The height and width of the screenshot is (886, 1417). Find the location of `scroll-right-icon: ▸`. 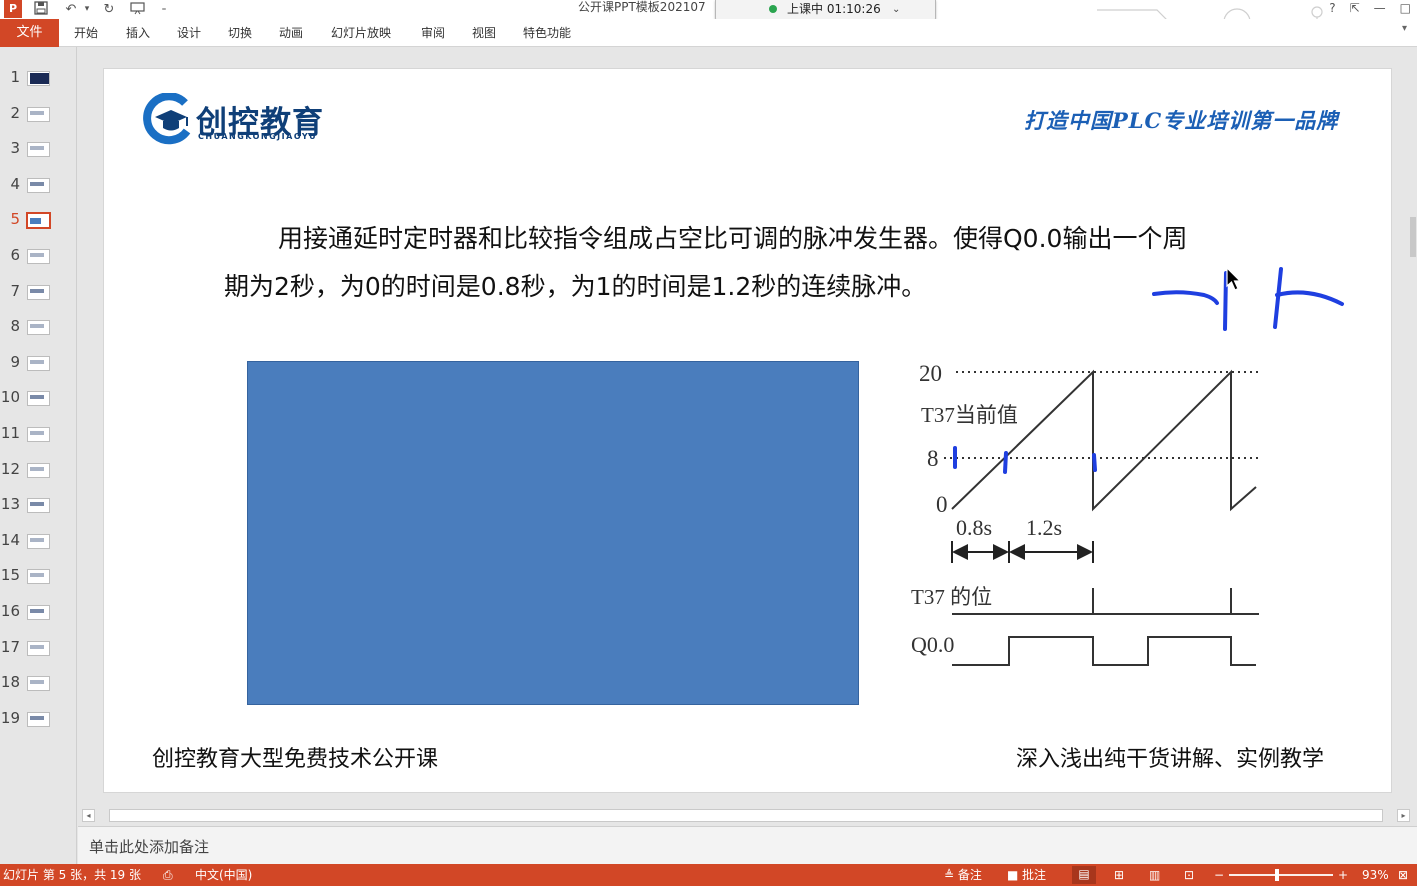

scroll-right-icon: ▸ is located at coordinates (1403, 815).